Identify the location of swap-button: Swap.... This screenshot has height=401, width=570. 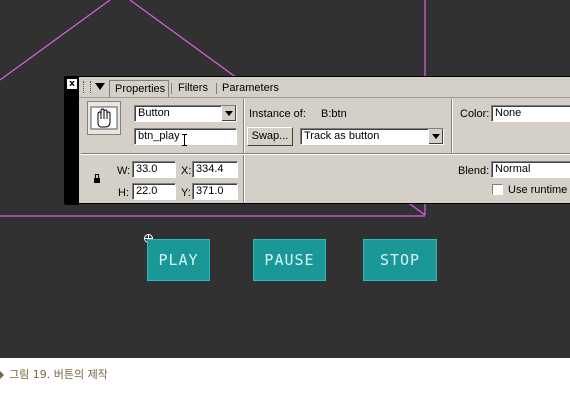
(270, 136).